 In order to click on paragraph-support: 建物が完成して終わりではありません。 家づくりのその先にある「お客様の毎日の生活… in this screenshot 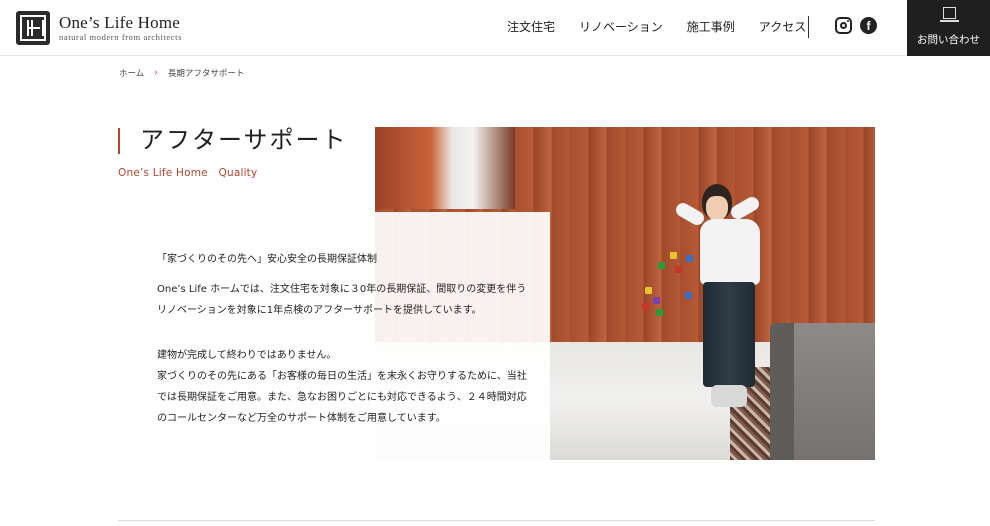, I will do `click(342, 387)`.